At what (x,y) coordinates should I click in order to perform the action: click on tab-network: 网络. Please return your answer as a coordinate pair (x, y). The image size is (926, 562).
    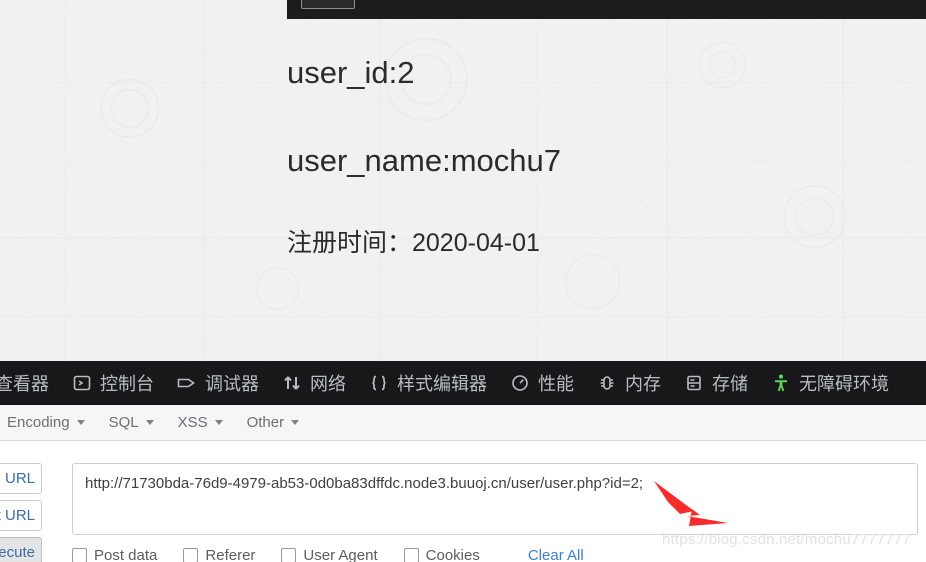
    Looking at the image, I should click on (313, 383).